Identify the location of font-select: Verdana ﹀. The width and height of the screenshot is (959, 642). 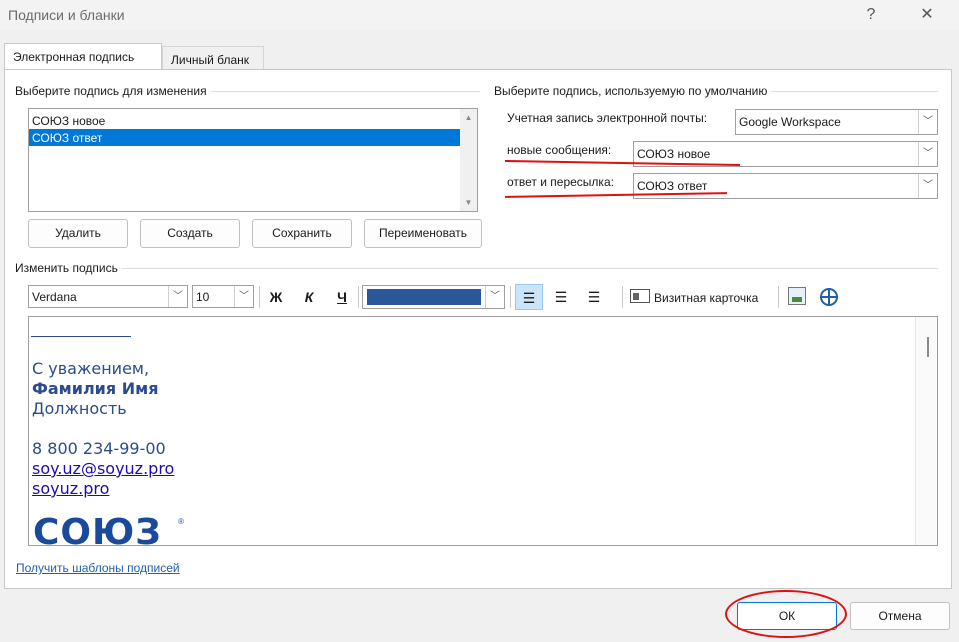
(108, 296).